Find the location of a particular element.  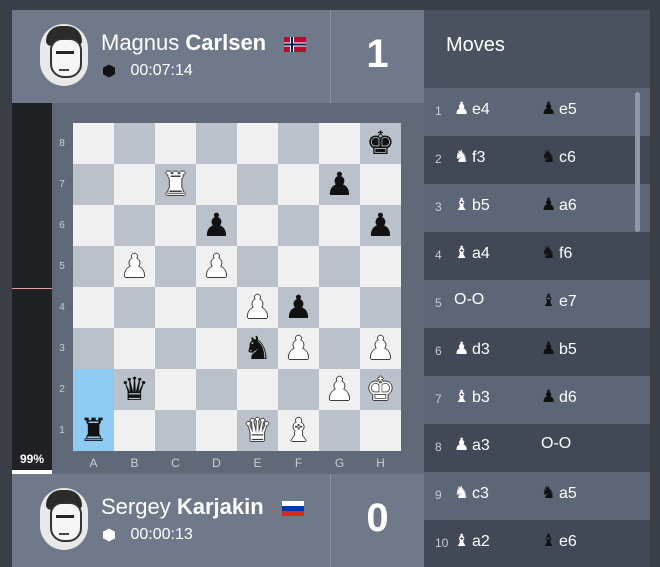

square-h1 is located at coordinates (380, 430).